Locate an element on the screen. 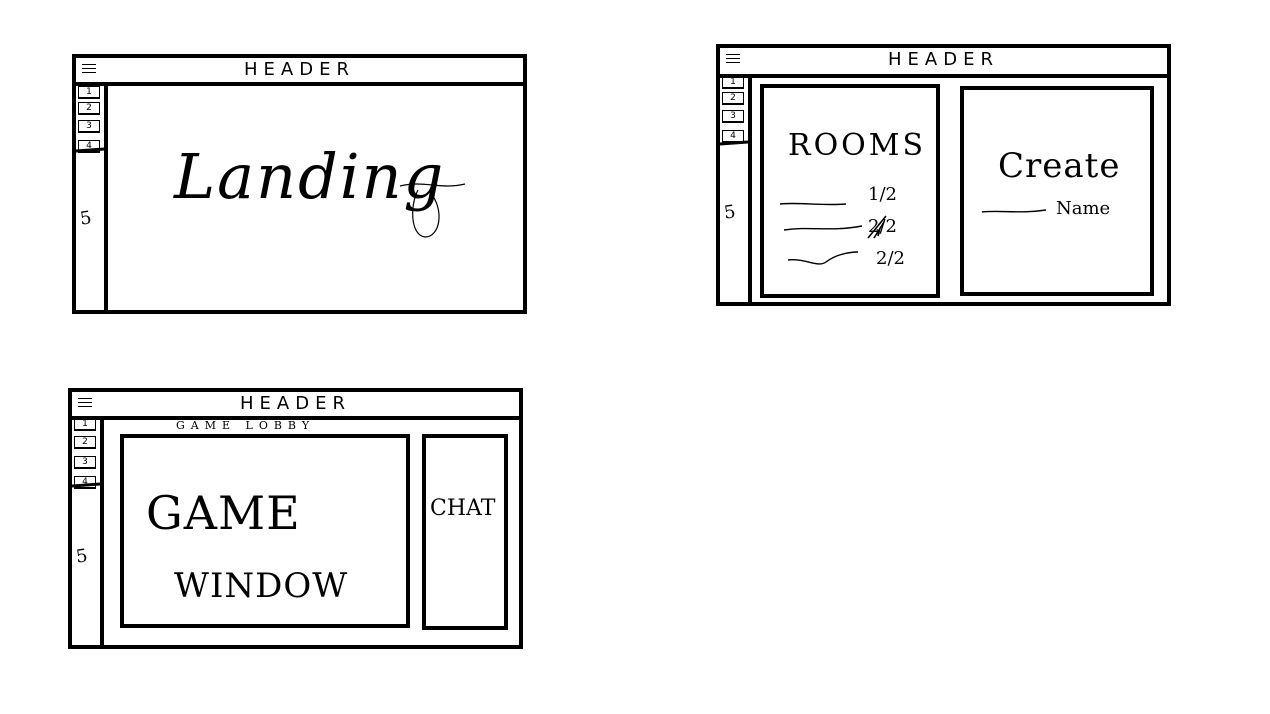  landing-sidebar-accent is located at coordinates (90, 150).